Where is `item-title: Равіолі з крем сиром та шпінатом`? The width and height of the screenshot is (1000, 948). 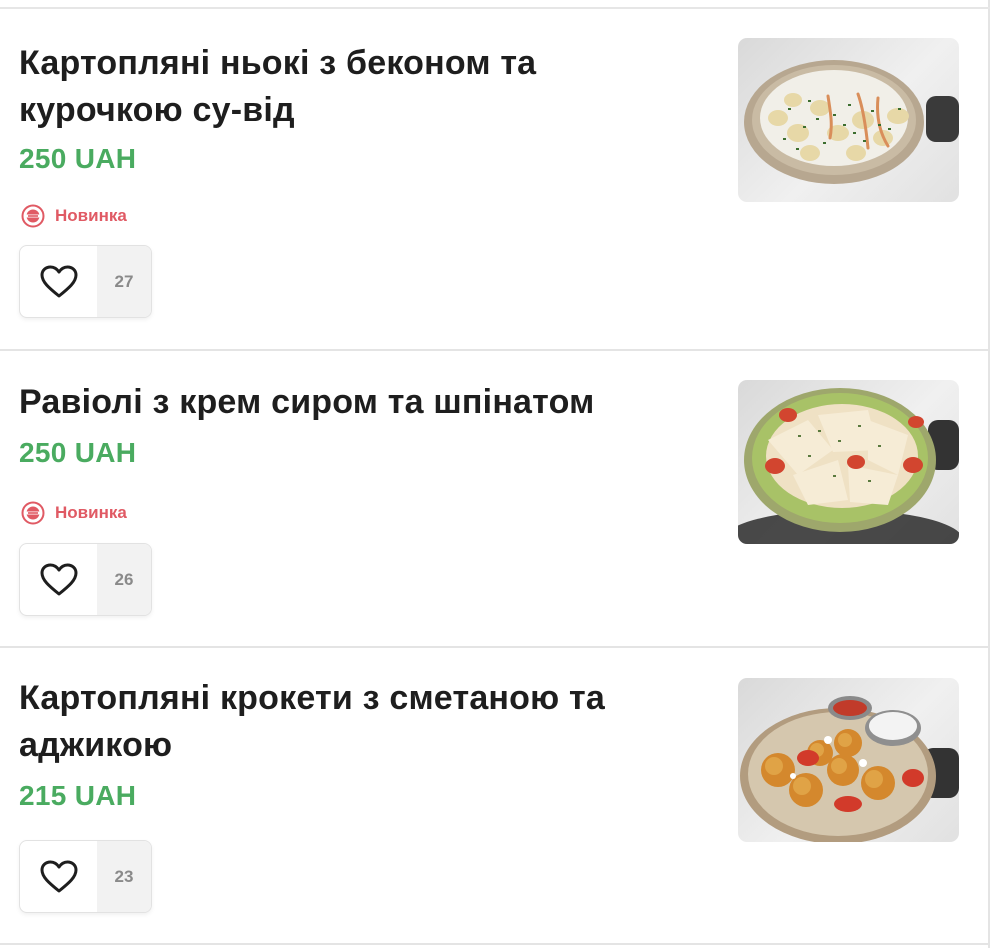
item-title: Равіолі з крем сиром та шпінатом is located at coordinates (364, 402).